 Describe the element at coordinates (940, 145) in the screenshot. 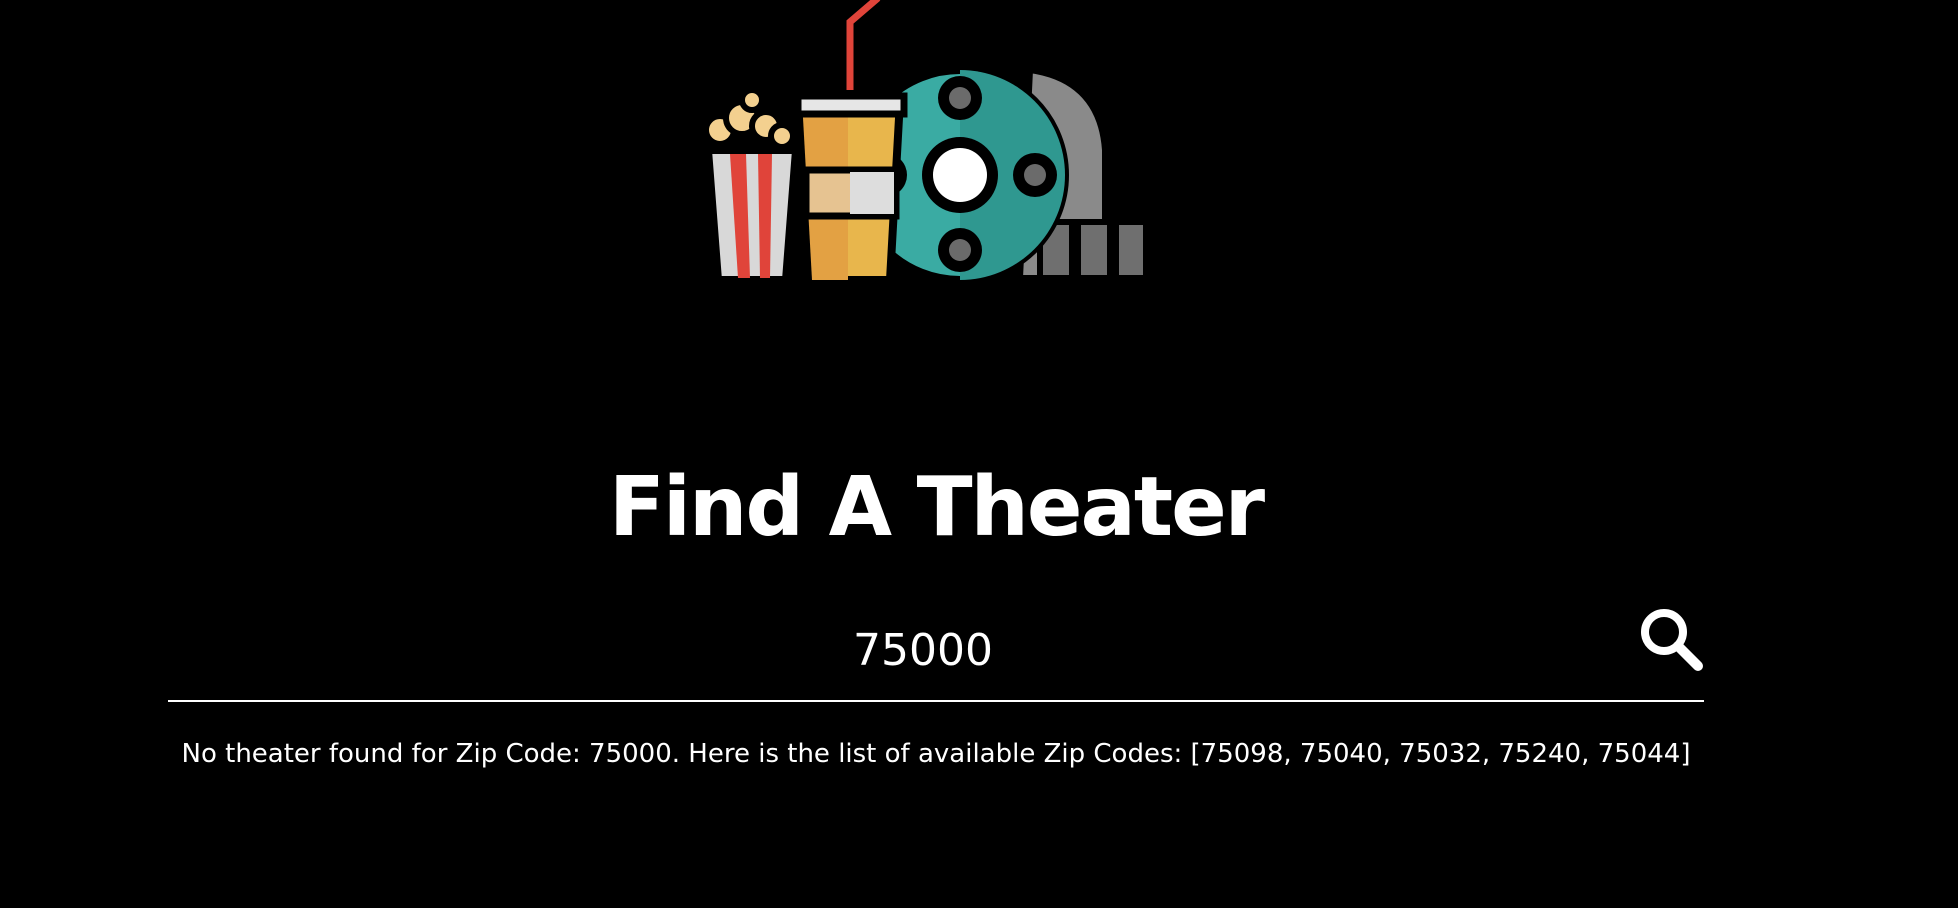

I see `cinema-logo-icon` at that location.